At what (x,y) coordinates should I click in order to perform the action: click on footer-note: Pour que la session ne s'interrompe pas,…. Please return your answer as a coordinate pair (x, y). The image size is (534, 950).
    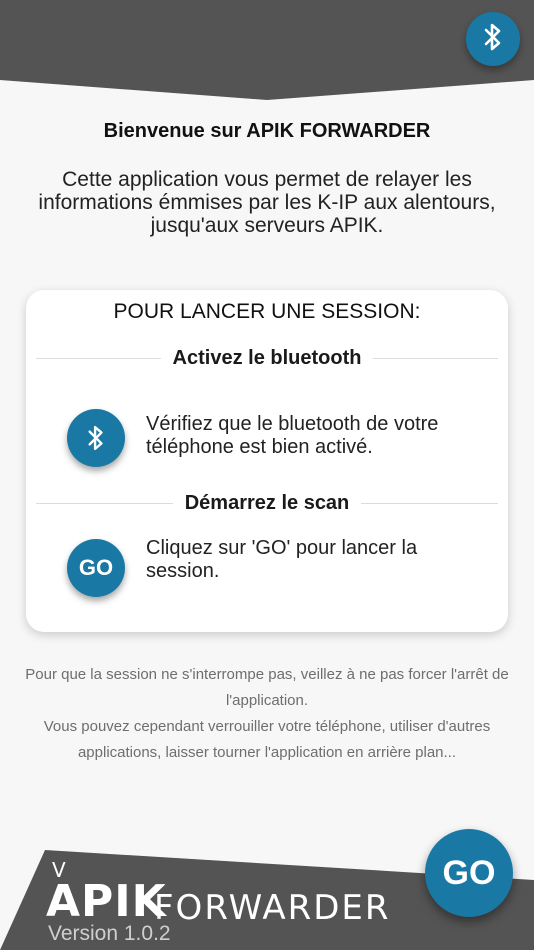
    Looking at the image, I should click on (267, 714).